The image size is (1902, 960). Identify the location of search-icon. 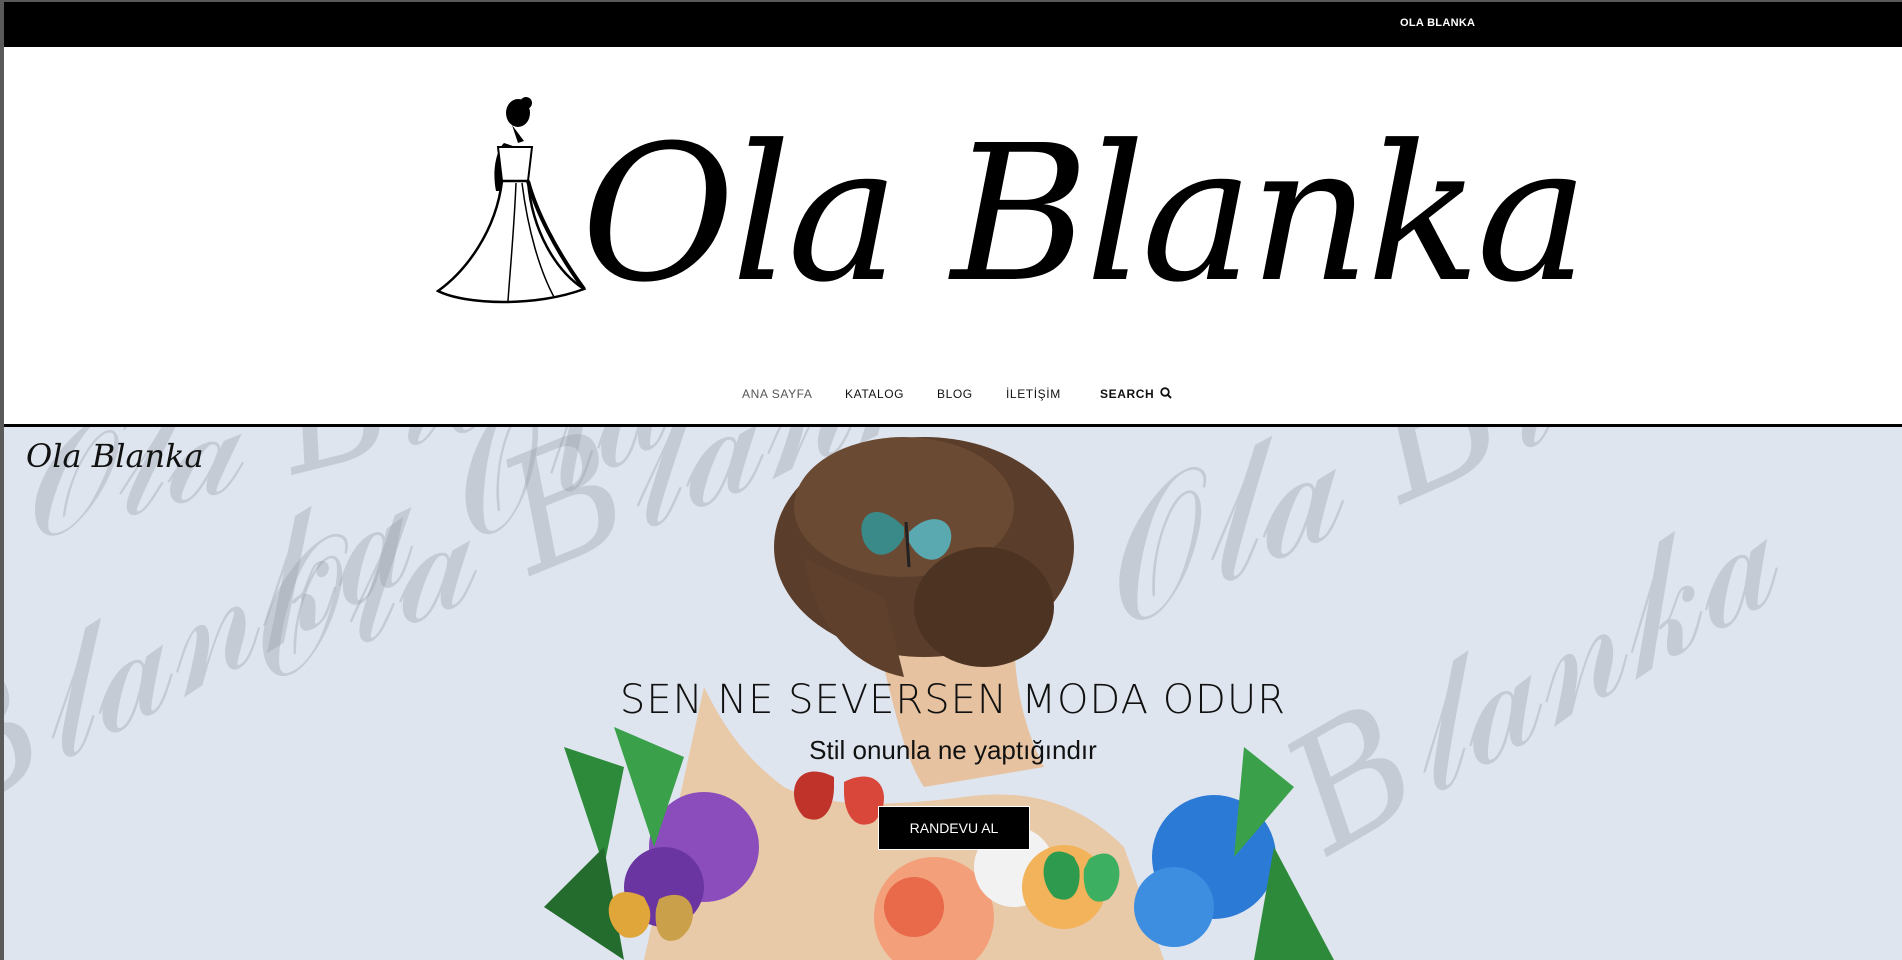
(1166, 393).